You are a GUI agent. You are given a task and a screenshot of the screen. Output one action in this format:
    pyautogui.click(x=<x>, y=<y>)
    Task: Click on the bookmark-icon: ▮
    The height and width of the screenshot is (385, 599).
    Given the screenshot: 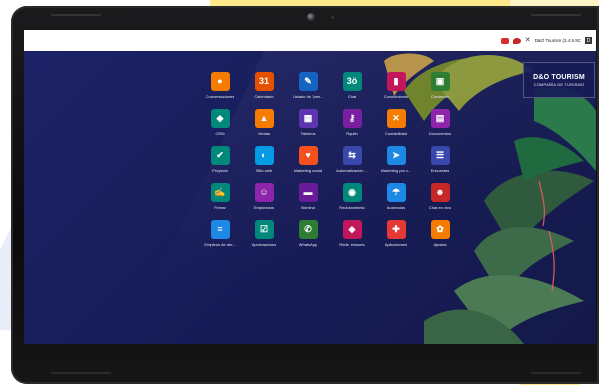 What is the action you would take?
    pyautogui.click(x=396, y=81)
    